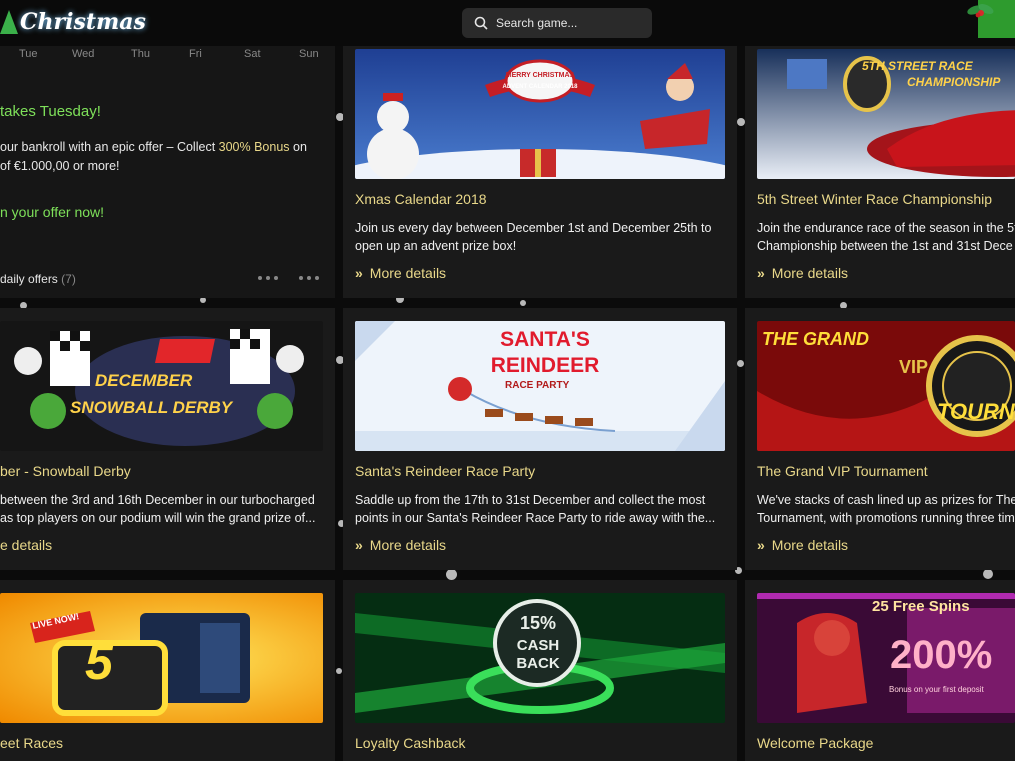 This screenshot has height=761, width=1015. I want to click on offer-bonus-highlight: 300% Bonus, so click(254, 147).